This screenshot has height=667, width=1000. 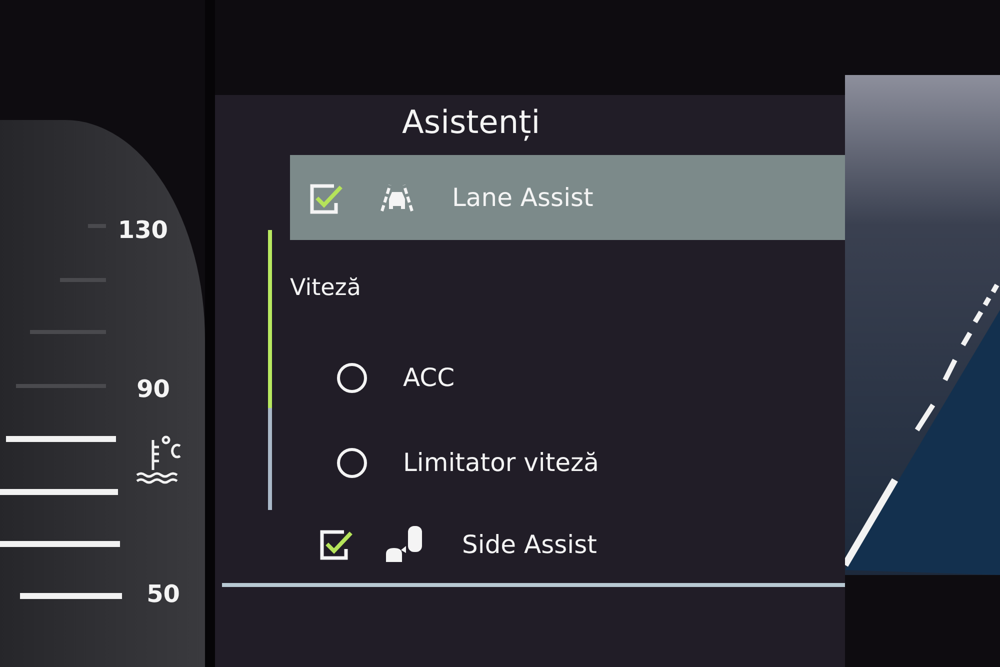 What do you see at coordinates (163, 594) in the screenshot?
I see `gauge-label: 50` at bounding box center [163, 594].